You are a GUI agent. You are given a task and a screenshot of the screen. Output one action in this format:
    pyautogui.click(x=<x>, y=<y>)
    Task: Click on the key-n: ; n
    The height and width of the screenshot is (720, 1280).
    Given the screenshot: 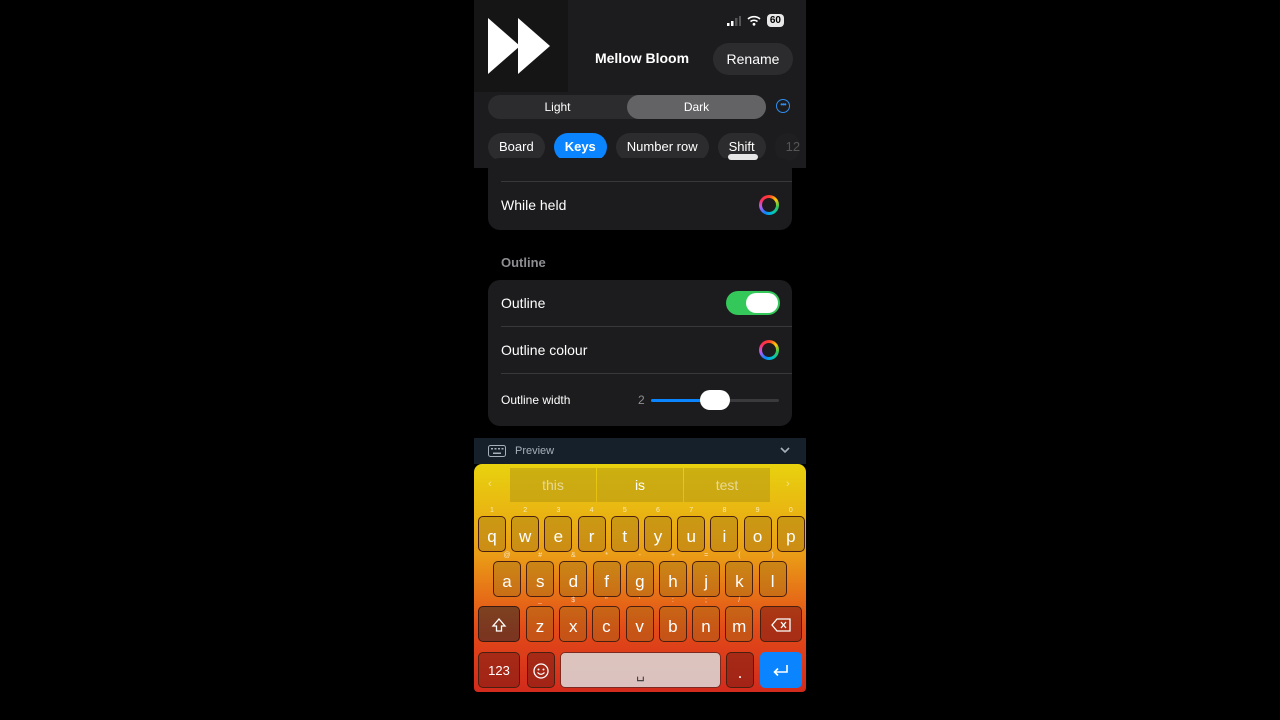 What is the action you would take?
    pyautogui.click(x=706, y=619)
    